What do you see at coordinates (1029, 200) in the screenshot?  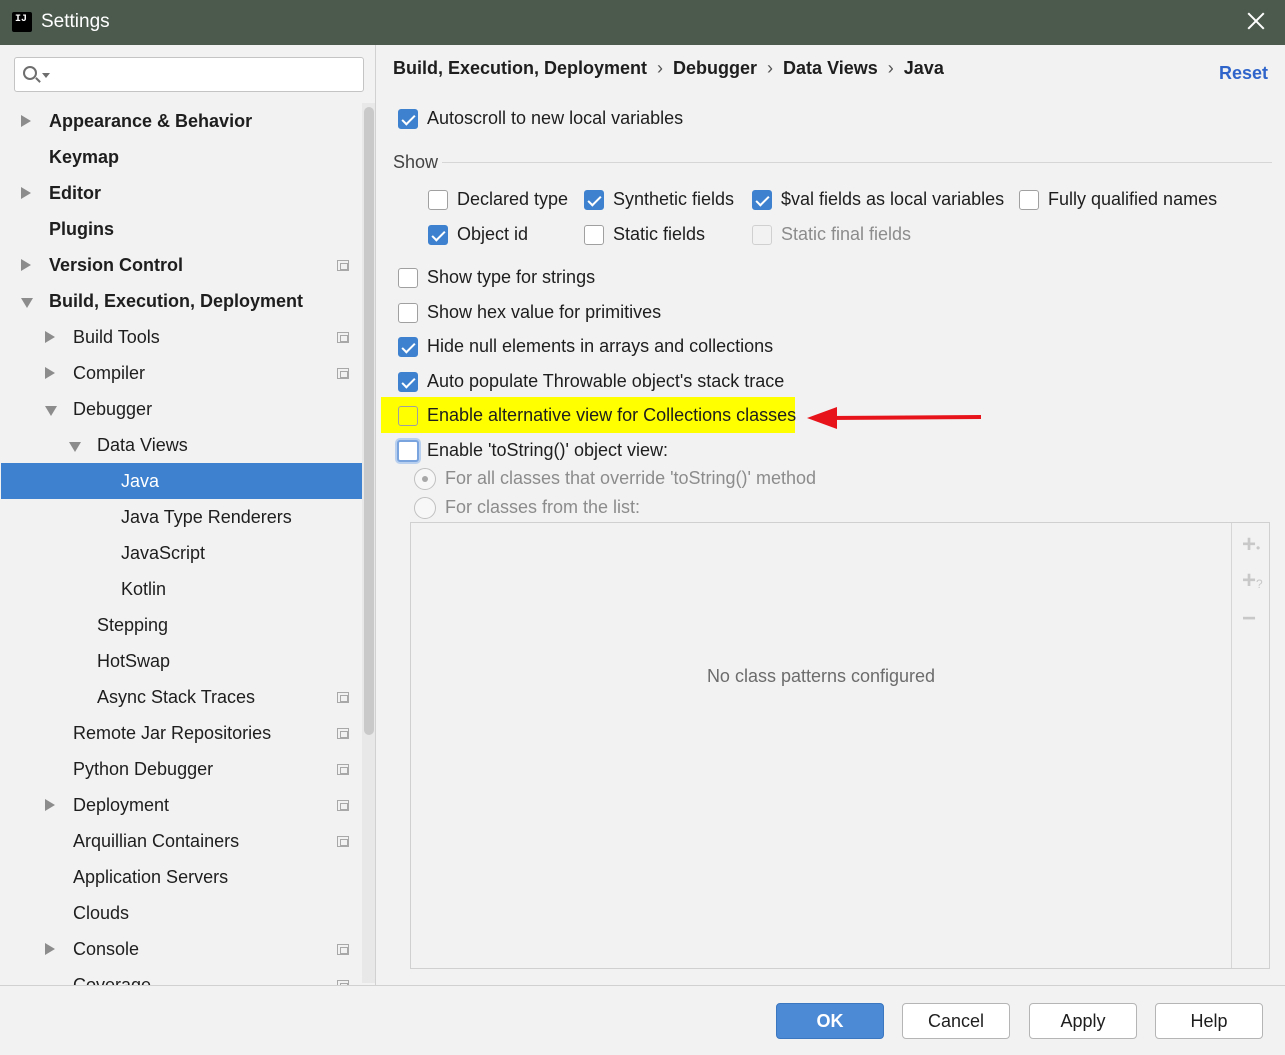 I see `fully-qualified-checkbox` at bounding box center [1029, 200].